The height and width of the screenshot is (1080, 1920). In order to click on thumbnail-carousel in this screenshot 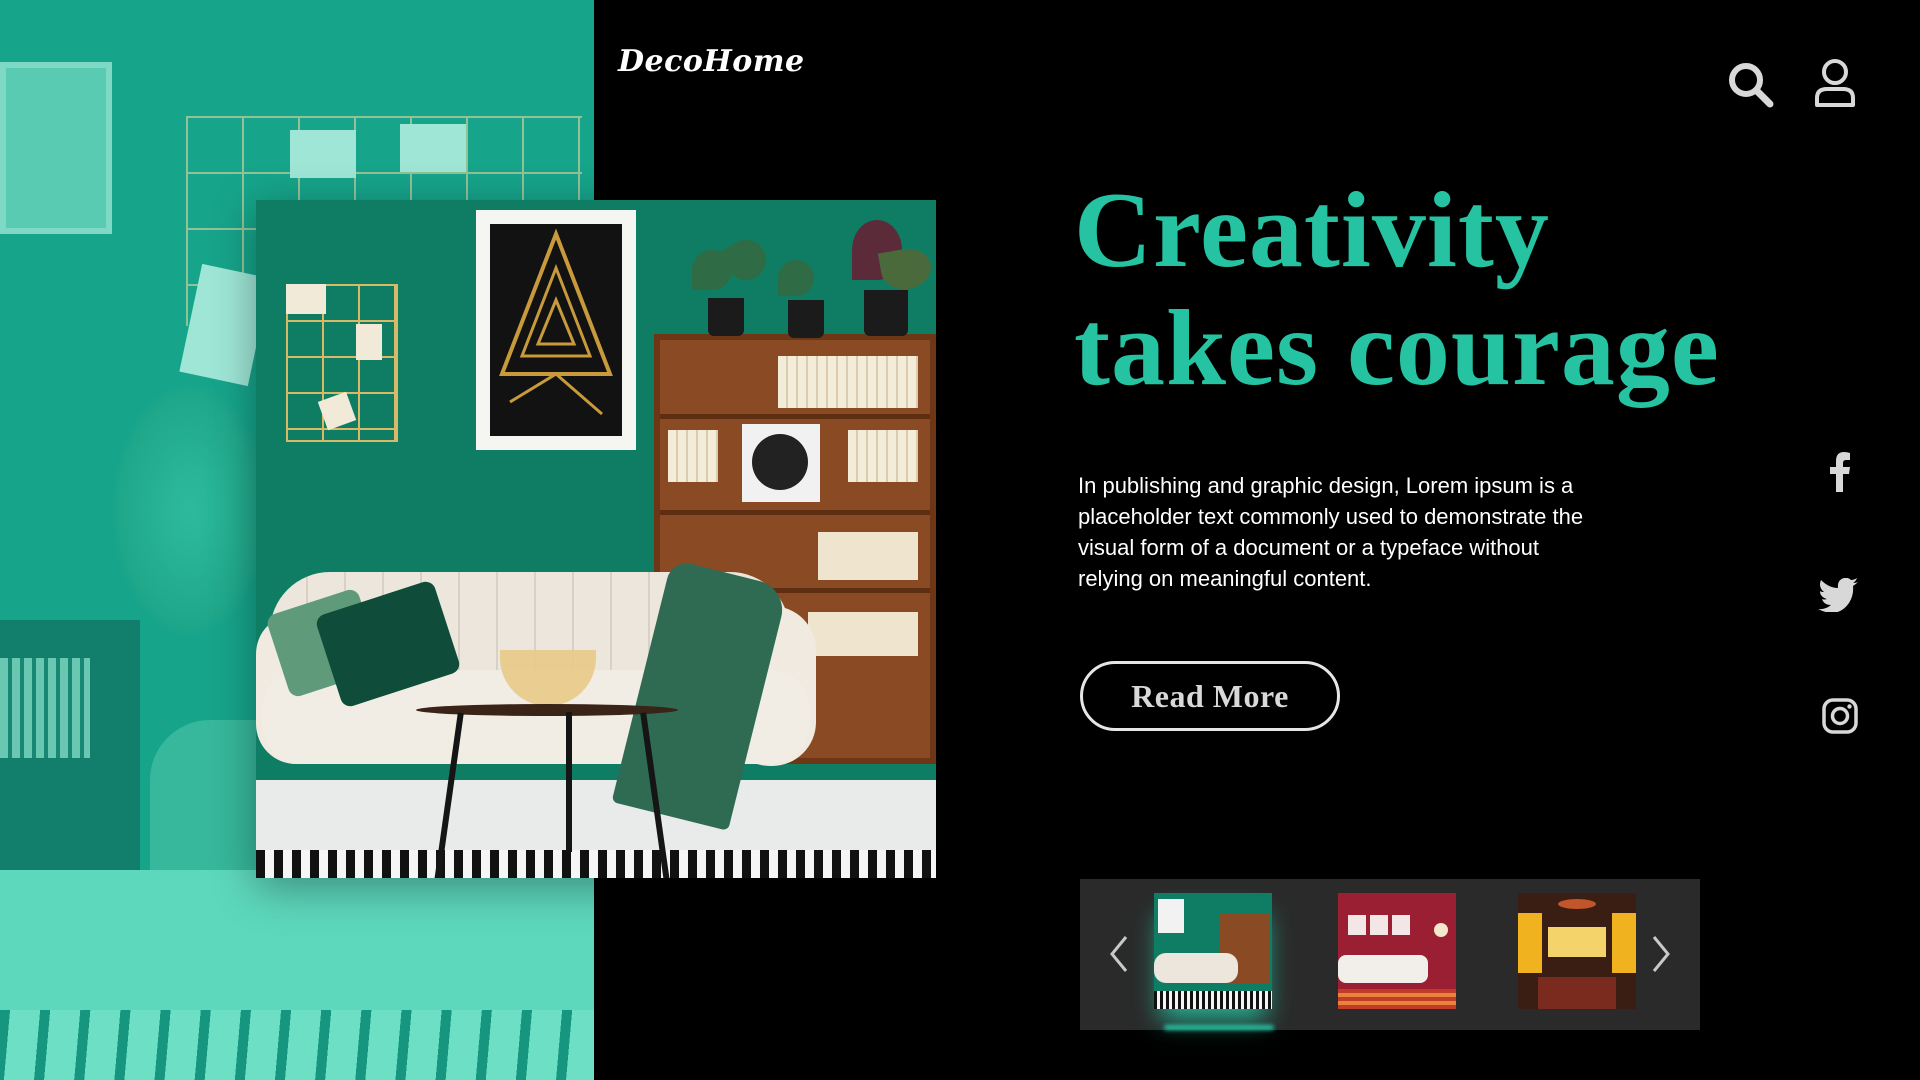, I will do `click(1390, 954)`.